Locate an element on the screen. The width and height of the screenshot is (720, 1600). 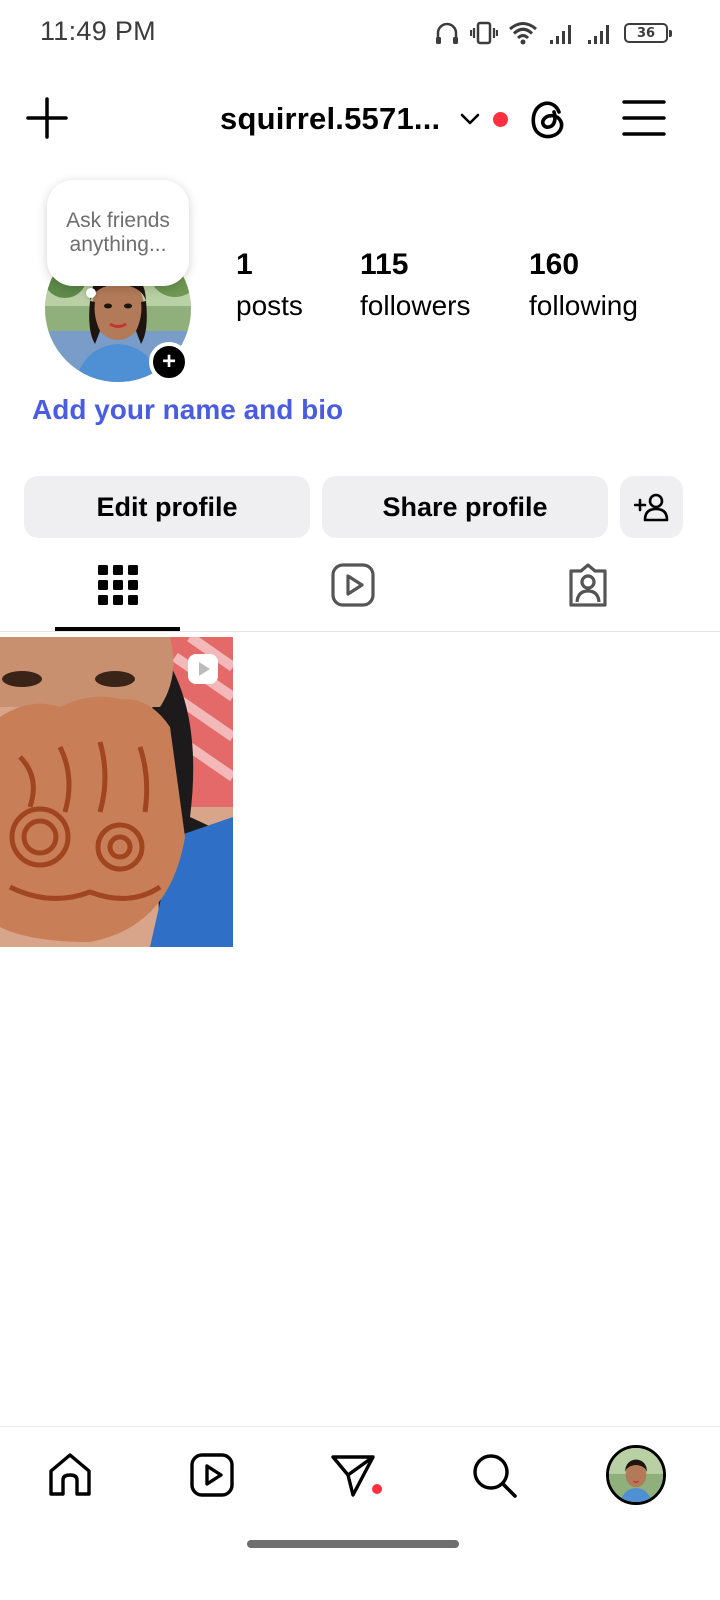
reels-nav-icon is located at coordinates (212, 1475).